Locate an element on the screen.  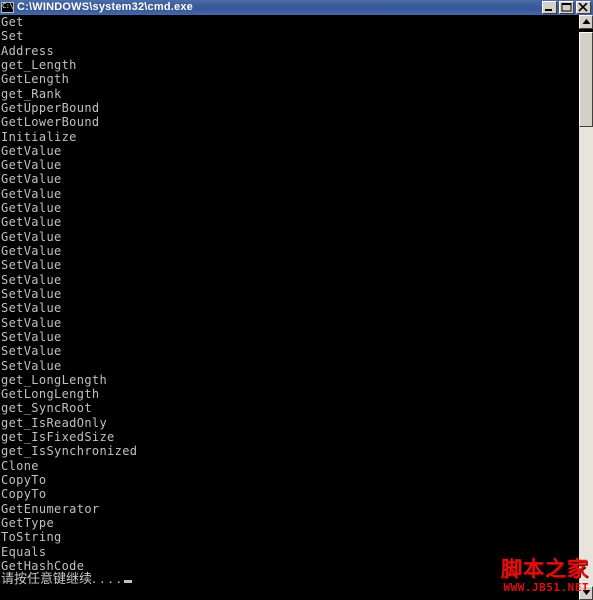
console-line: GetLowerBound is located at coordinates (50, 122).